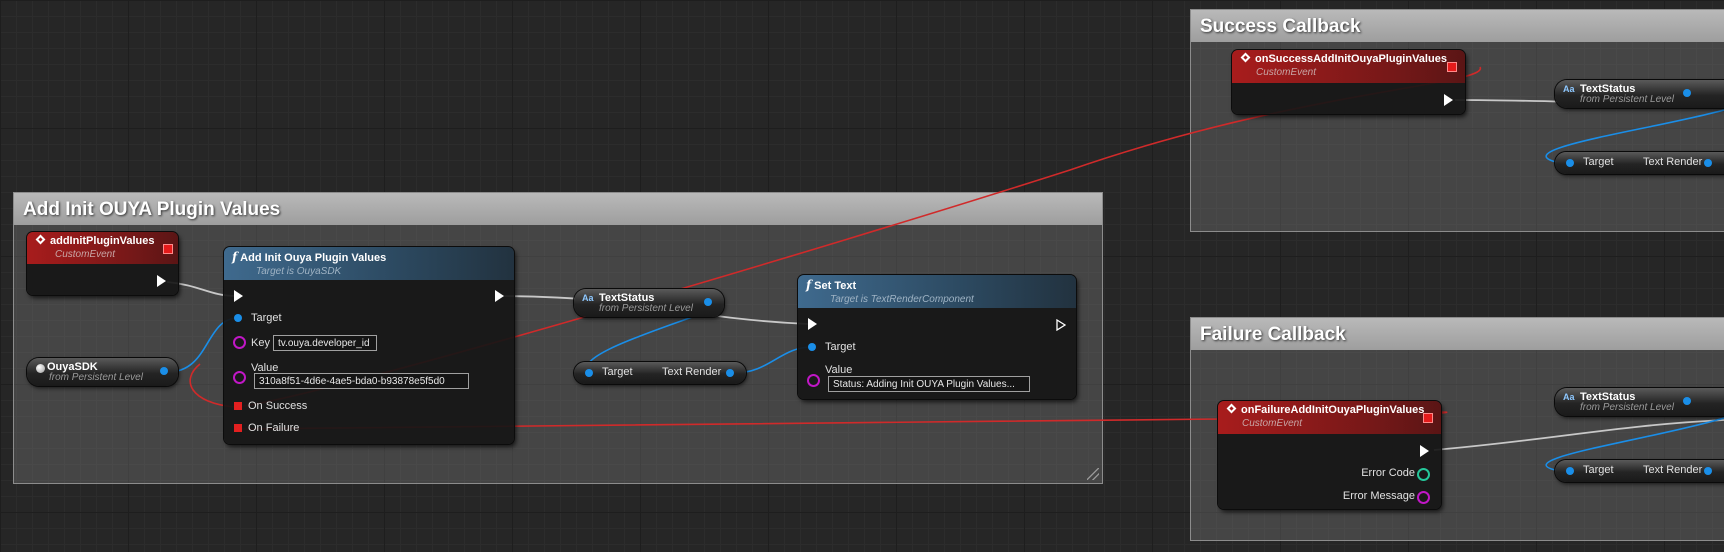 The image size is (1724, 552). Describe the element at coordinates (278, 406) in the screenshot. I see `on-success-label: On Success` at that location.